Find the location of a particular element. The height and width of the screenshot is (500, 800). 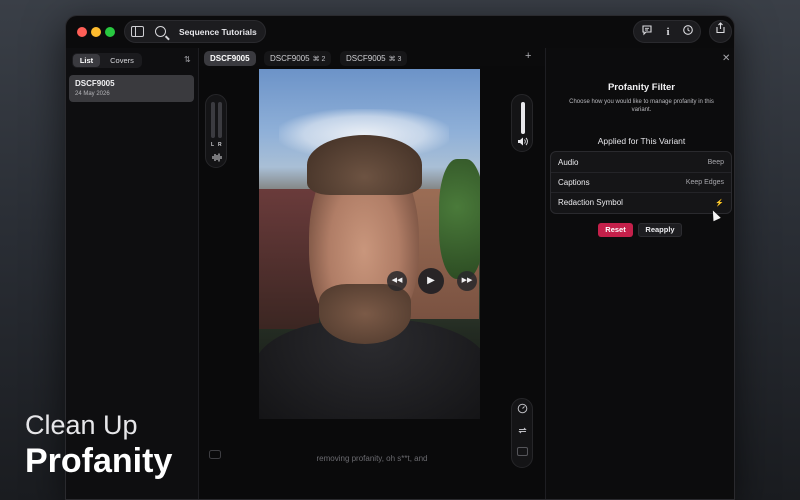

info-icon: i is located at coordinates (668, 32).